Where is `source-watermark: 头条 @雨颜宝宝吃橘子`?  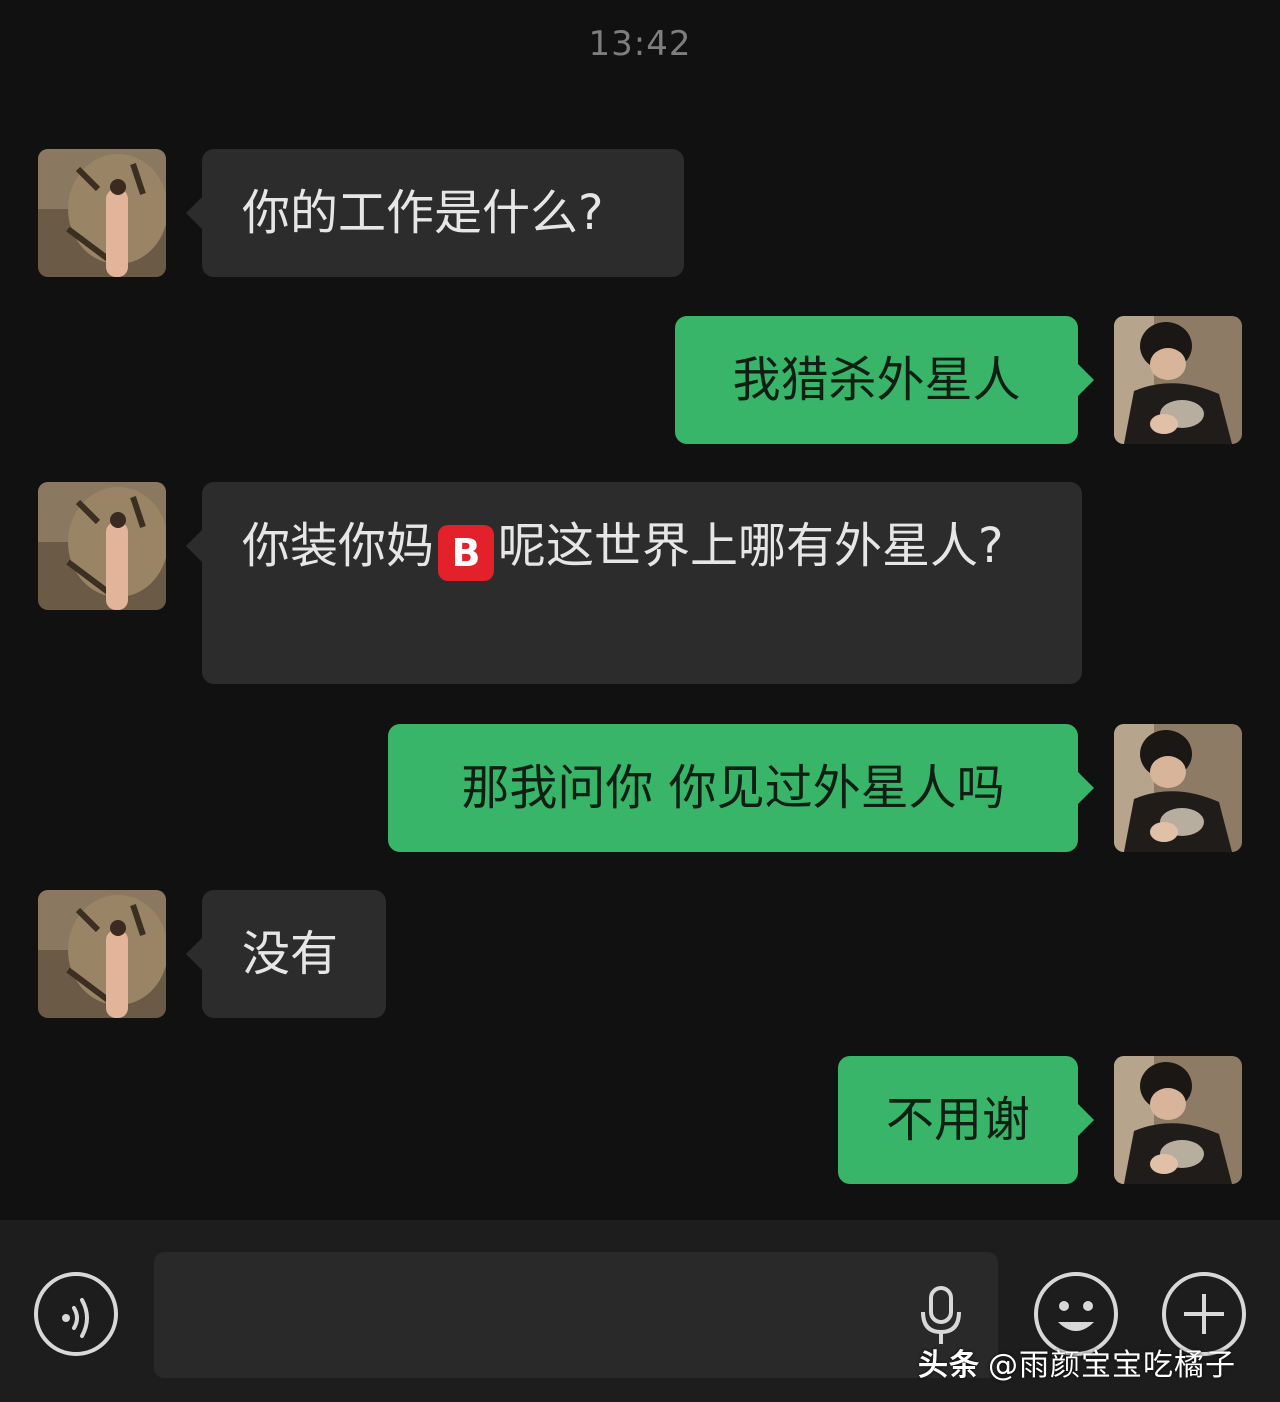
source-watermark: 头条 @雨颜宝宝吃橘子 is located at coordinates (1077, 1362).